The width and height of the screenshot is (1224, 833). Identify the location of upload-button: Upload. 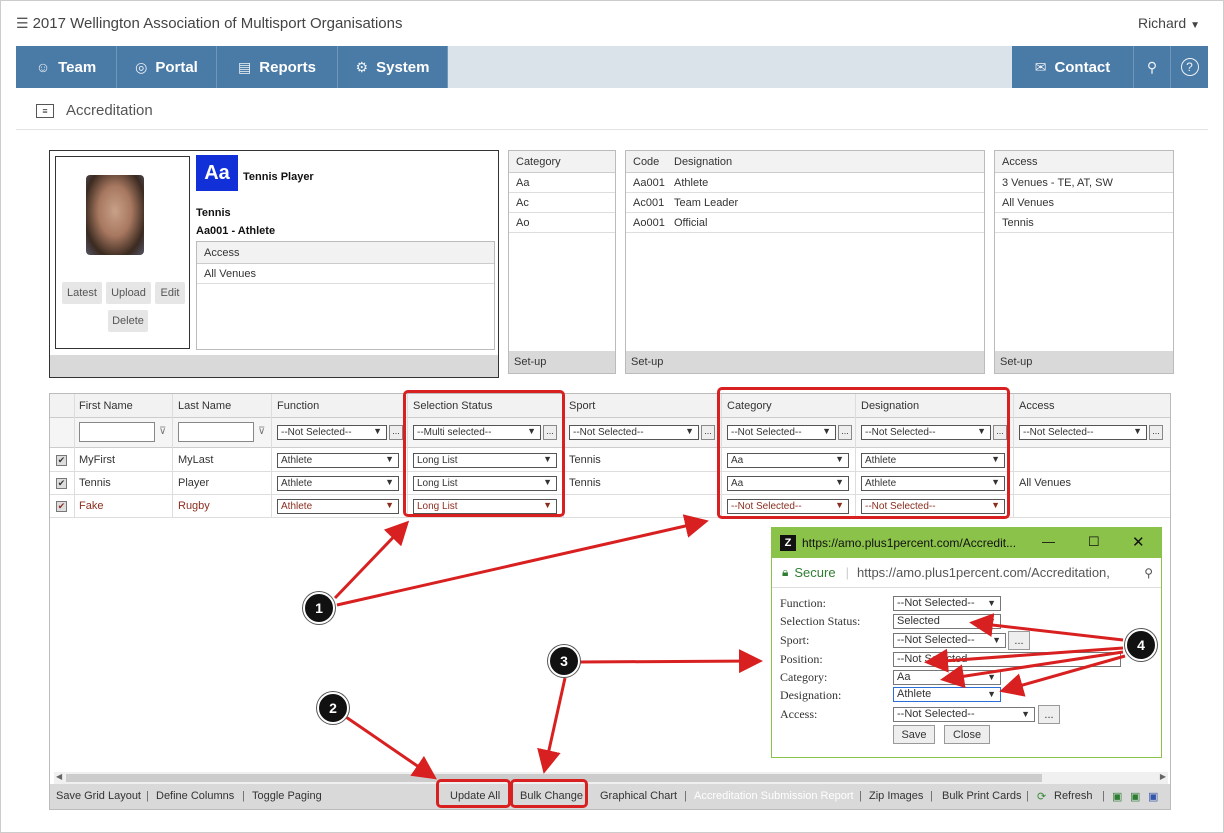
(128, 293).